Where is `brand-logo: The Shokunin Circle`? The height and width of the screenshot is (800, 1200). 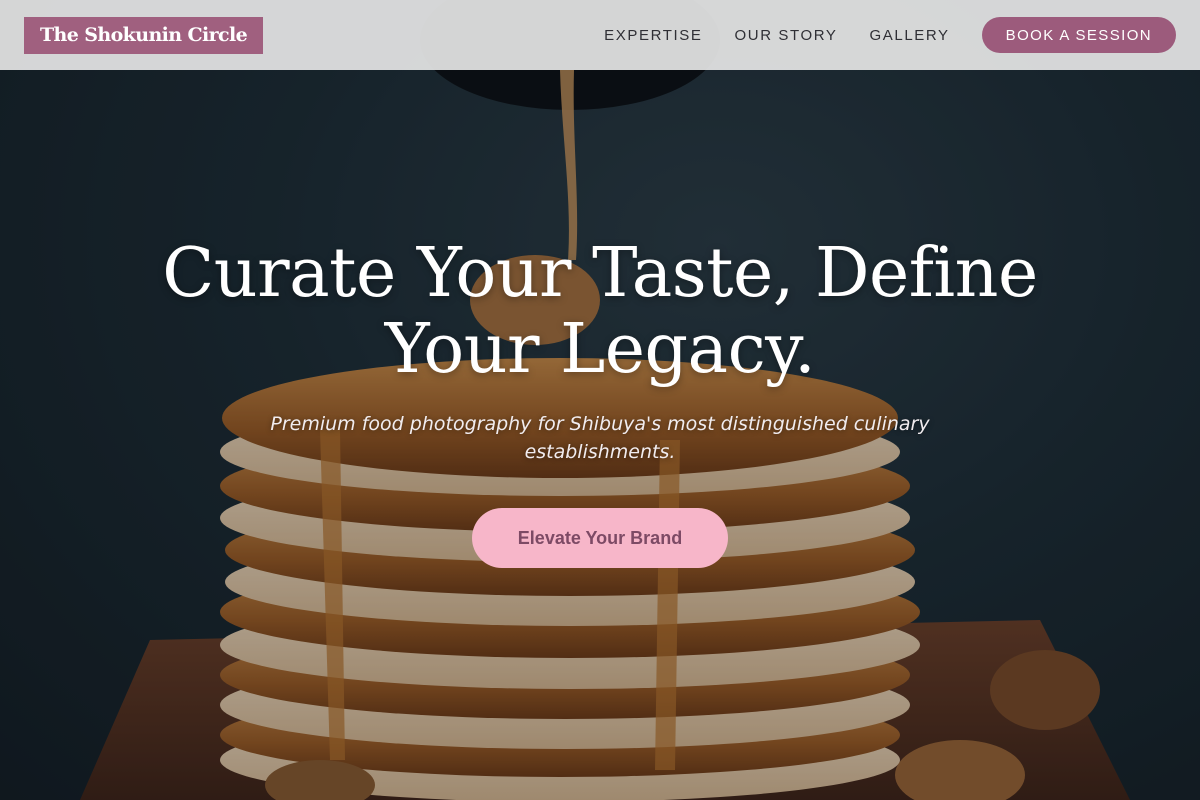
brand-logo: The Shokunin Circle is located at coordinates (144, 35).